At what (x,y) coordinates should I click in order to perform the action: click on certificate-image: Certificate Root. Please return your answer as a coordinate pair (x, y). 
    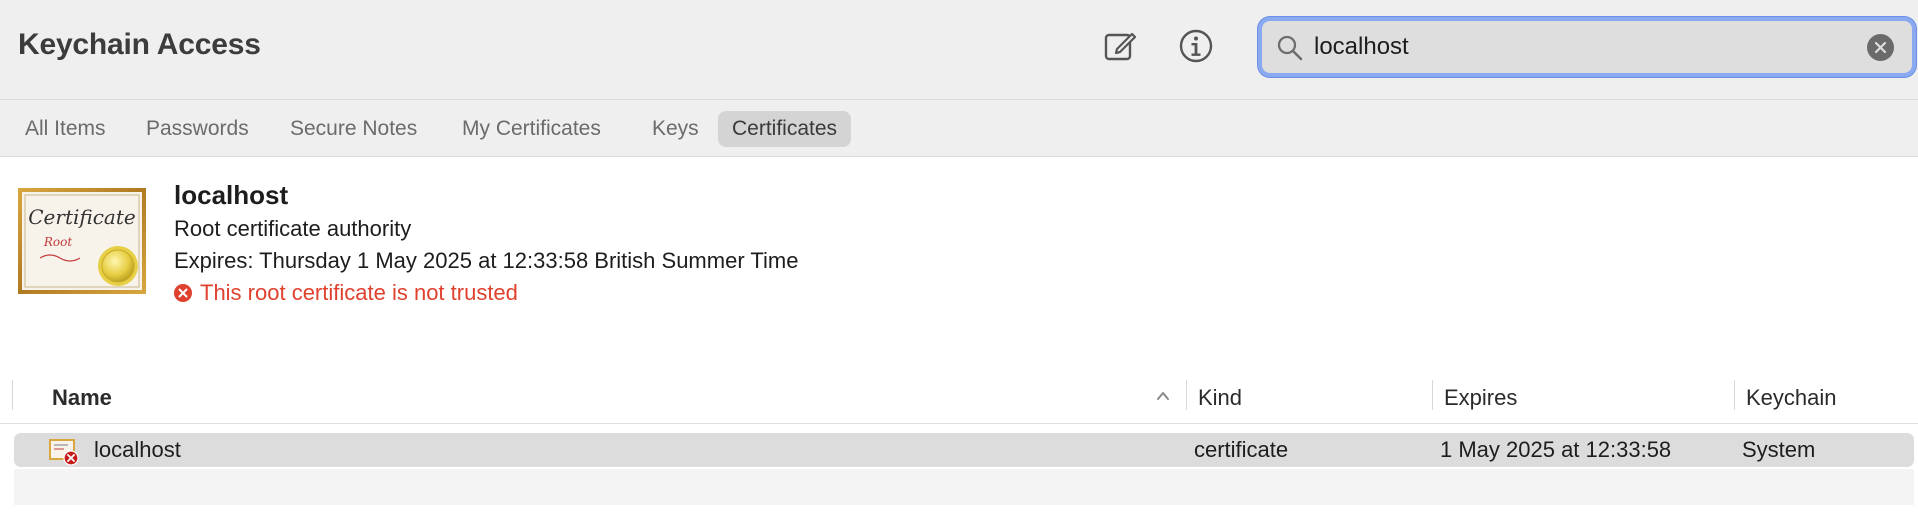
    Looking at the image, I should click on (82, 241).